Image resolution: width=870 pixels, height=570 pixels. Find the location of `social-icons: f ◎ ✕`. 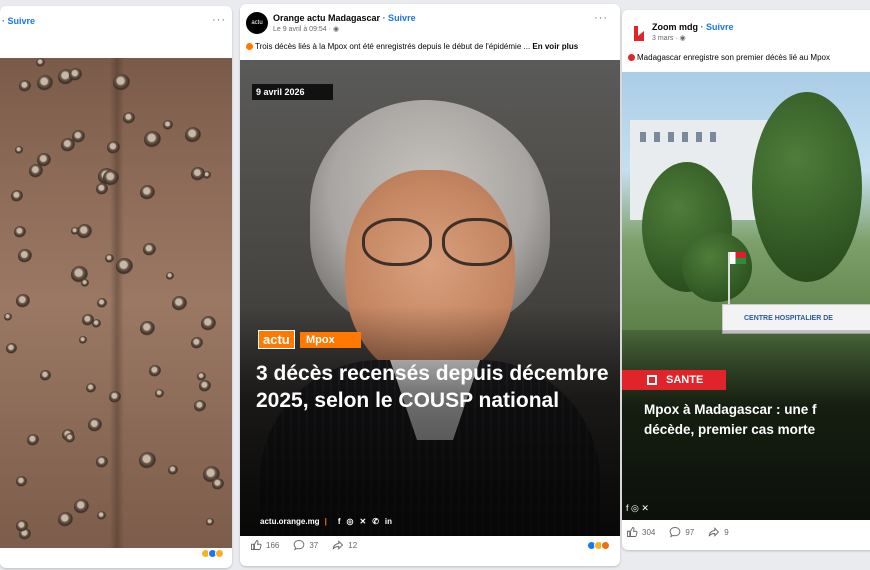

social-icons: f ◎ ✕ is located at coordinates (637, 508).